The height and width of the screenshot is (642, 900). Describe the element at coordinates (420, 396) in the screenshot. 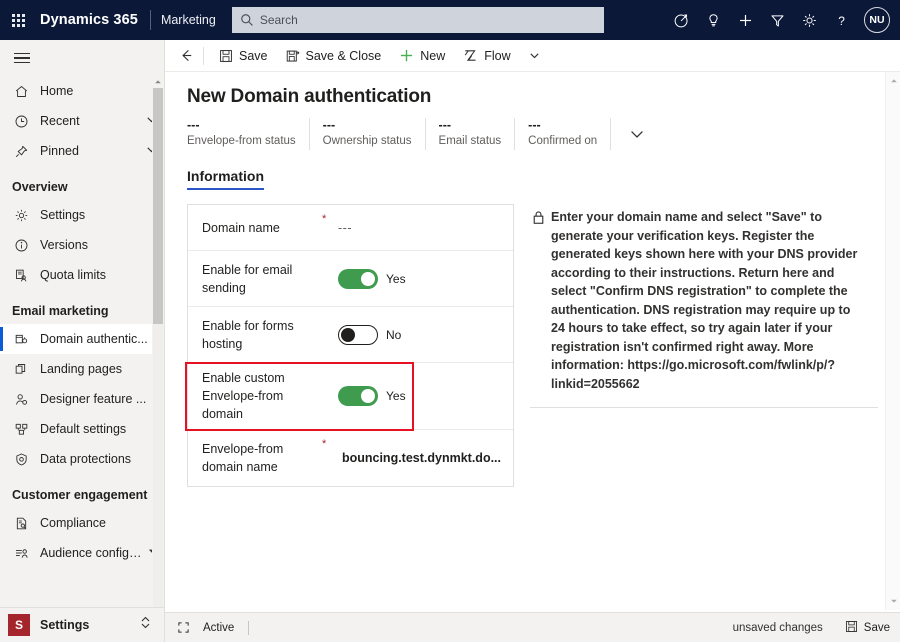

I see `enable-custom-envelope-from-domain-toggle: Yes` at that location.